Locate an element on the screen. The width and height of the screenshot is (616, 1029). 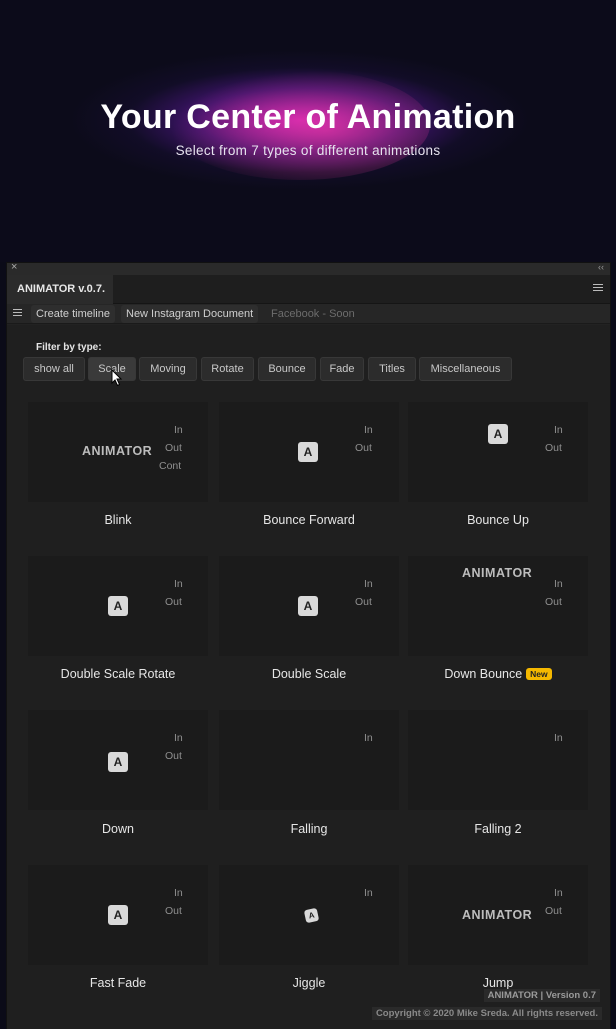
card-label-jump: Jump is located at coordinates (498, 983).